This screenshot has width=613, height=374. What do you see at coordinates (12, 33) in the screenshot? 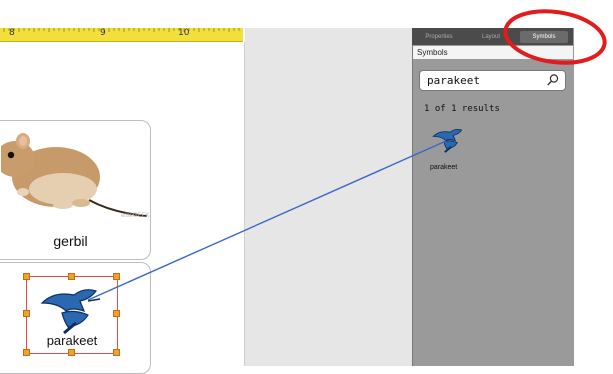
I see `ruler-label: 8` at bounding box center [12, 33].